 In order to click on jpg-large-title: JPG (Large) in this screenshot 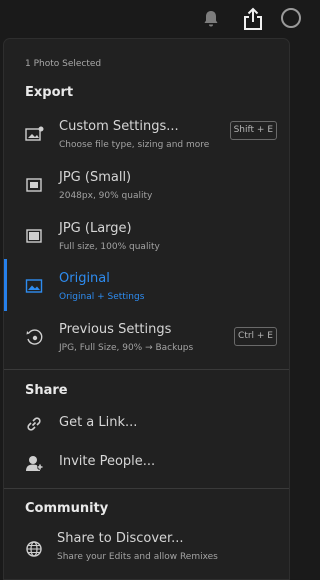, I will do `click(95, 228)`.